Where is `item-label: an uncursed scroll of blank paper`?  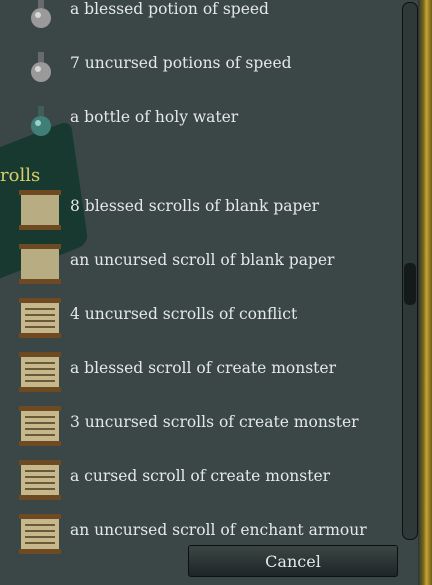 item-label: an uncursed scroll of blank paper is located at coordinates (202, 260).